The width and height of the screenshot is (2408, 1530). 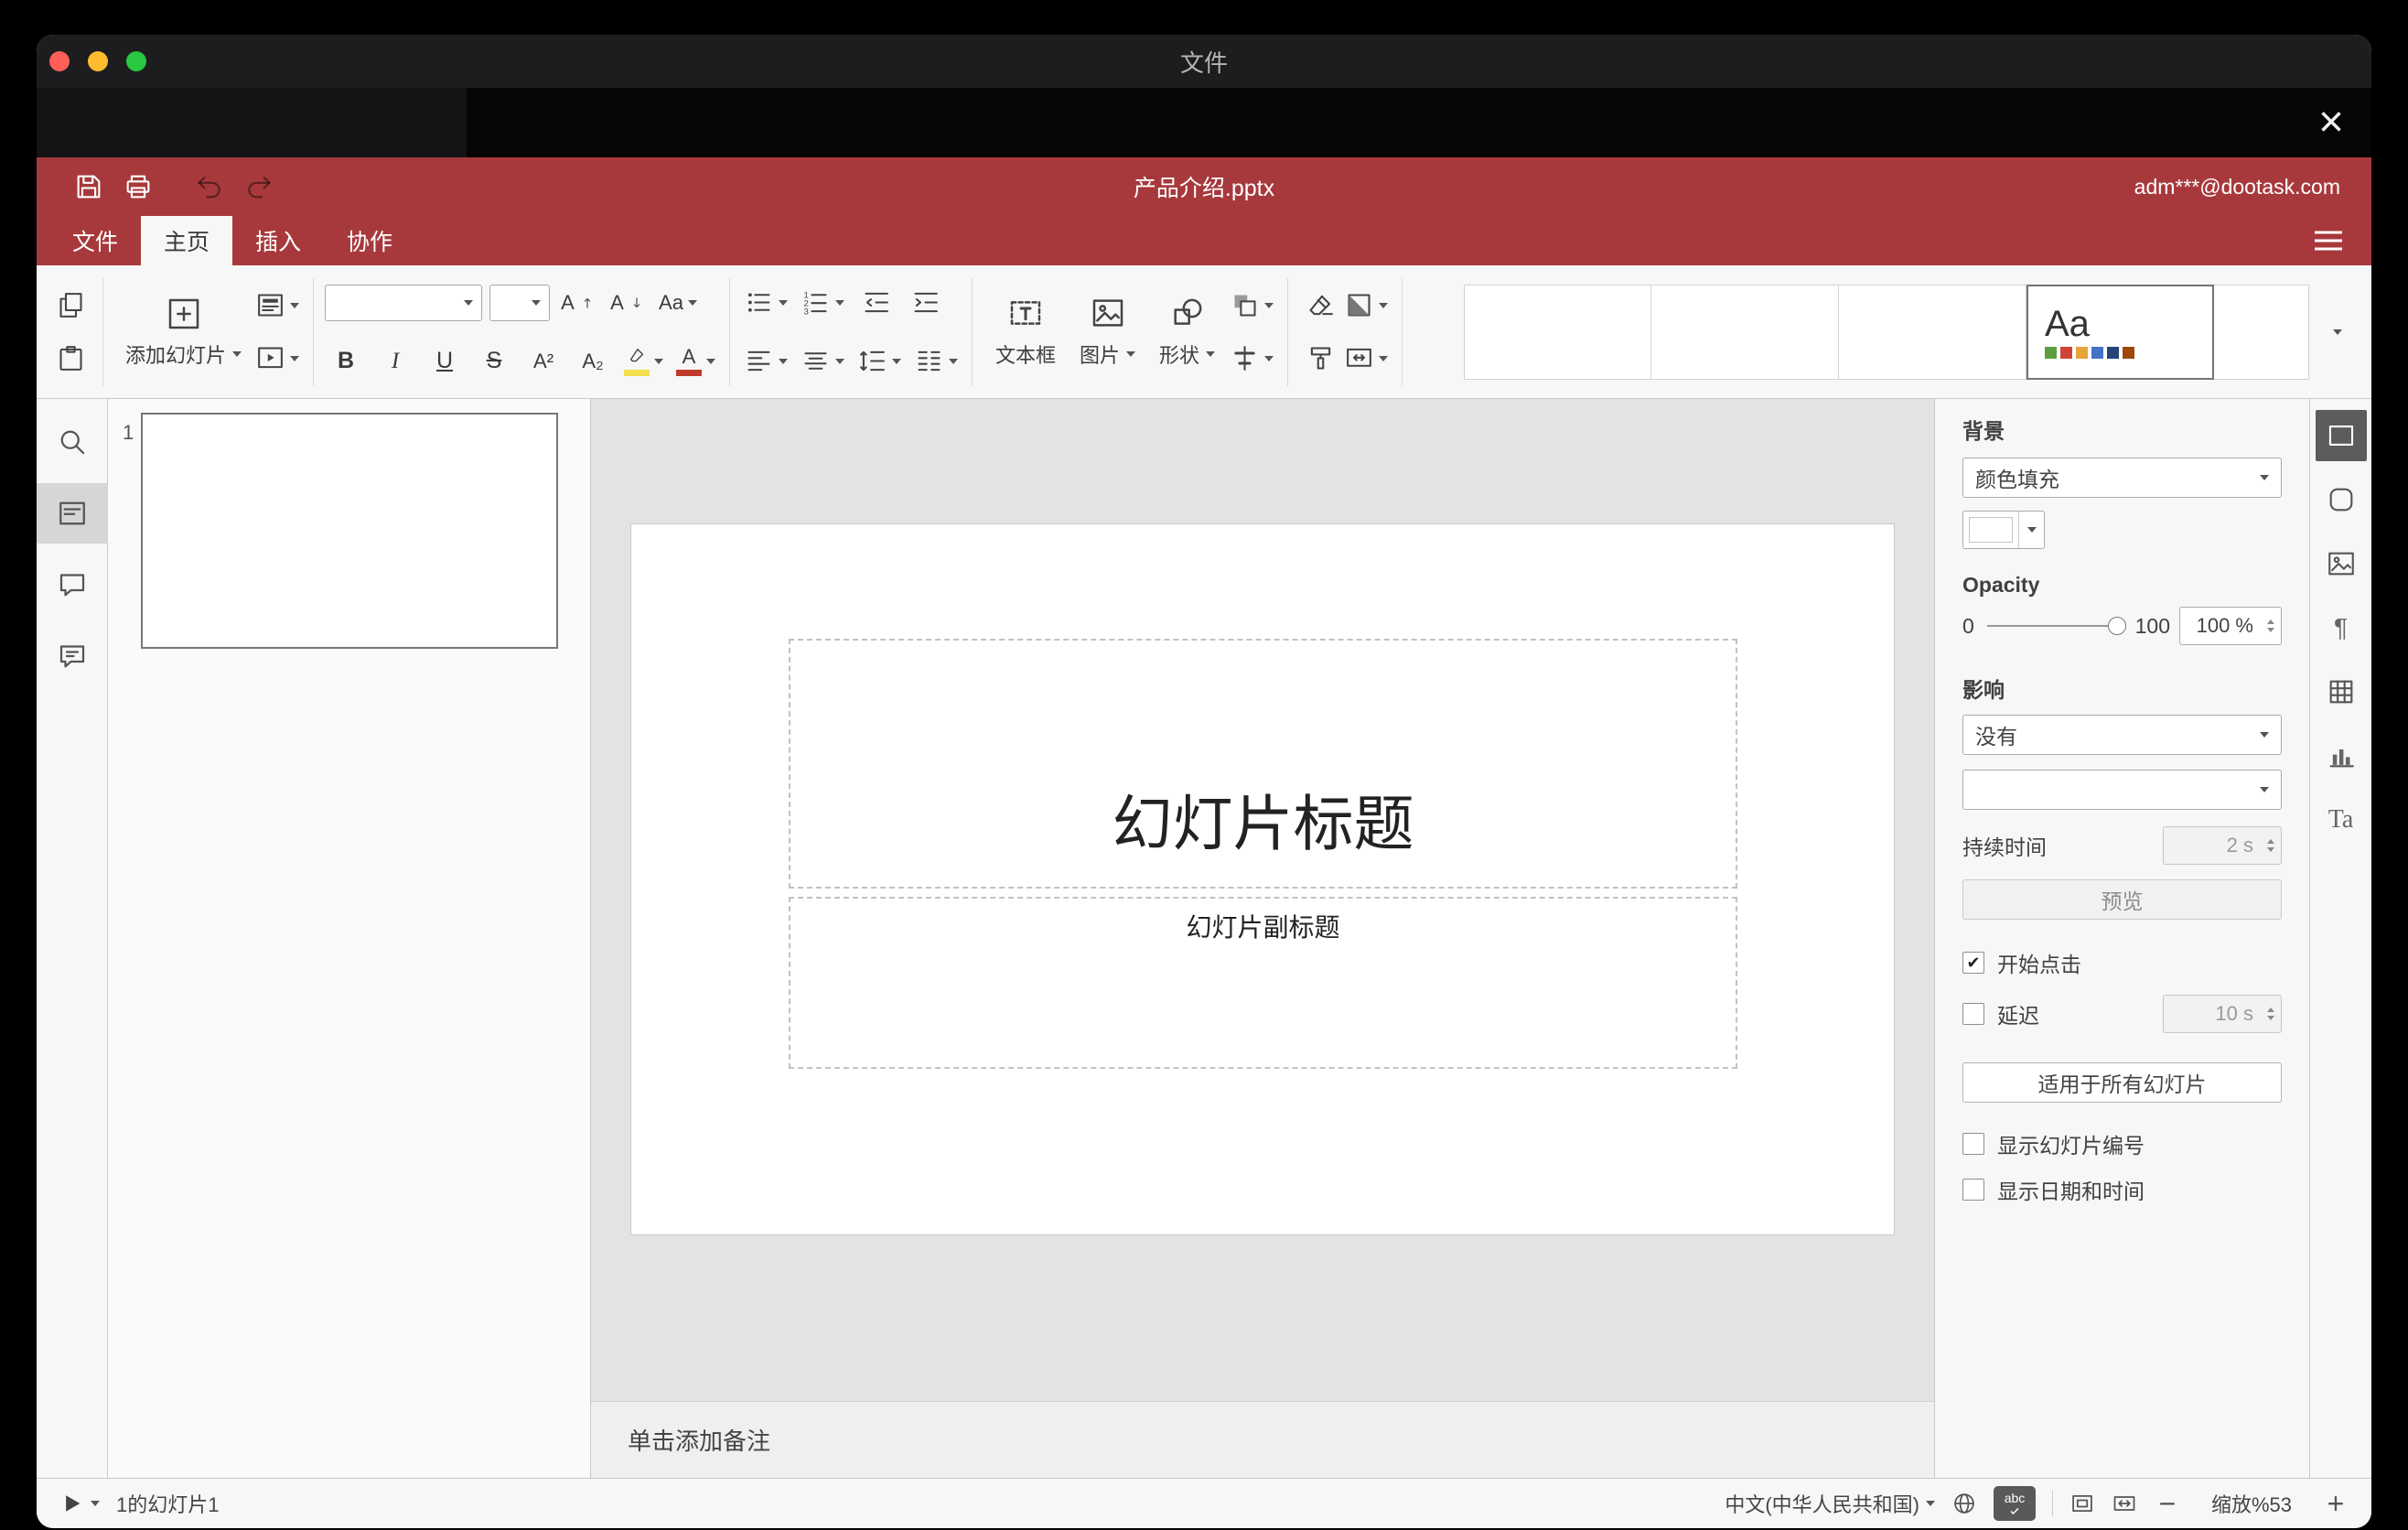 What do you see at coordinates (1251, 358) in the screenshot?
I see `align-shape-button` at bounding box center [1251, 358].